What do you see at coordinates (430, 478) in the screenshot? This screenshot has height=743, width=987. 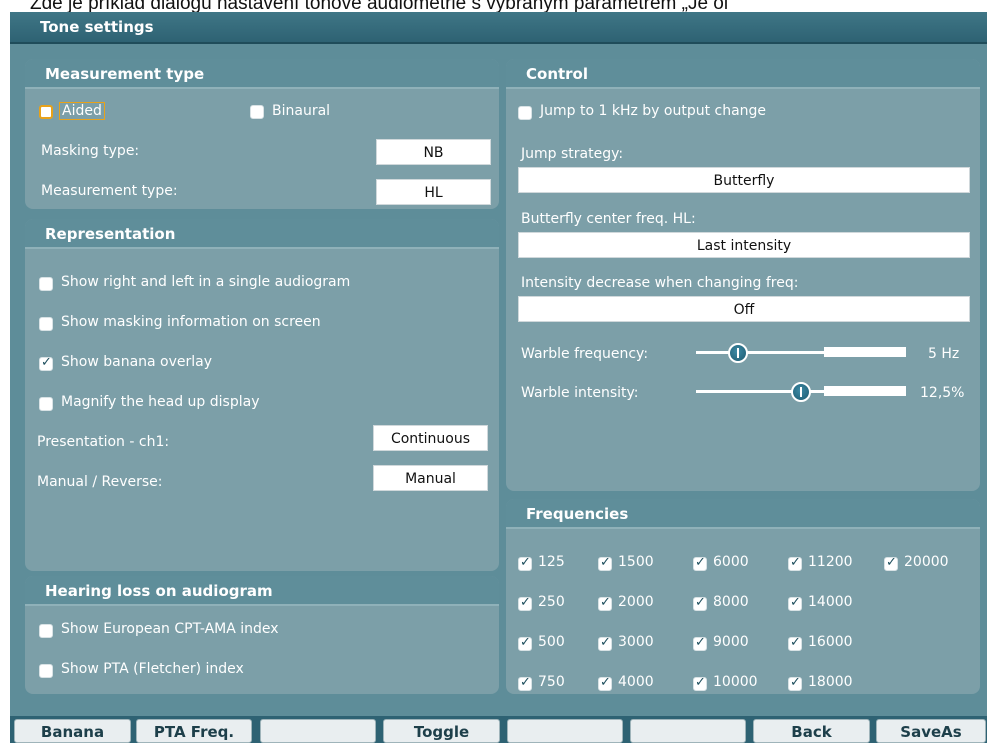 I see `manual-reverse-field: Manual` at bounding box center [430, 478].